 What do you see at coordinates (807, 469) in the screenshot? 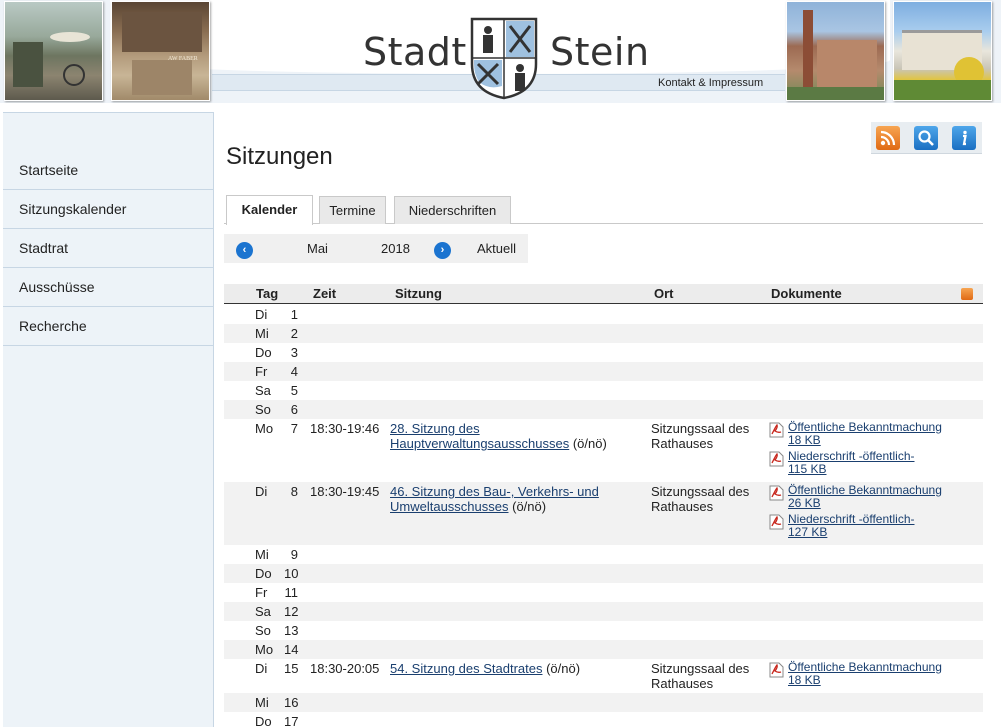
I see `document-size: 115 KB` at bounding box center [807, 469].